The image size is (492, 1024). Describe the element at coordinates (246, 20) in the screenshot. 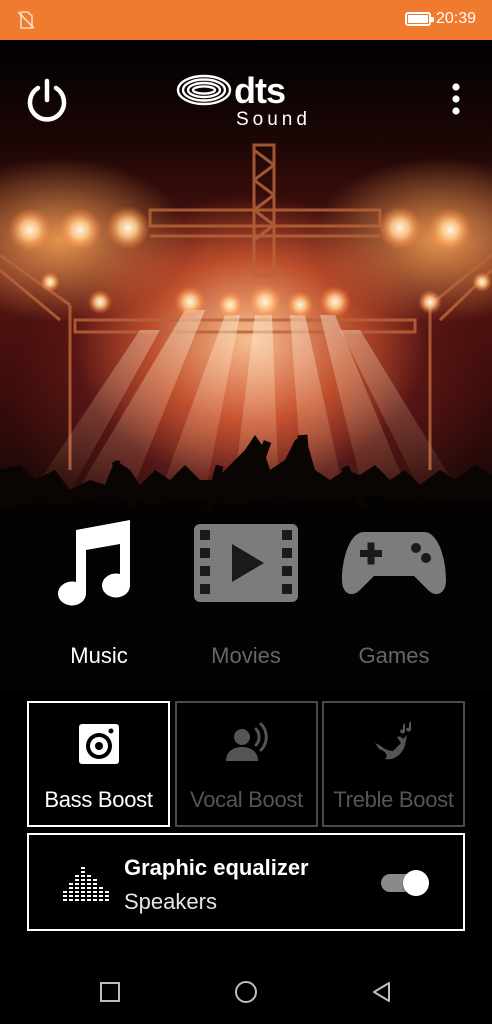

I see `status-bar: 20:39` at that location.